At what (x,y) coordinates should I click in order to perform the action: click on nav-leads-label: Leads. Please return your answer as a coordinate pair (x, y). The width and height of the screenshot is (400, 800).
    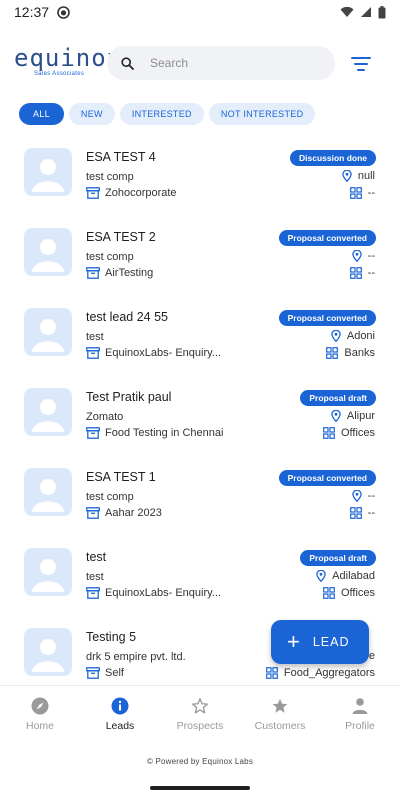
    Looking at the image, I should click on (120, 726).